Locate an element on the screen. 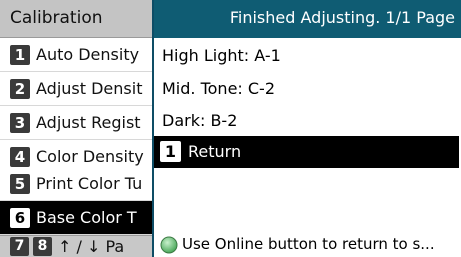  menu-item-label: Color Density is located at coordinates (90, 156).